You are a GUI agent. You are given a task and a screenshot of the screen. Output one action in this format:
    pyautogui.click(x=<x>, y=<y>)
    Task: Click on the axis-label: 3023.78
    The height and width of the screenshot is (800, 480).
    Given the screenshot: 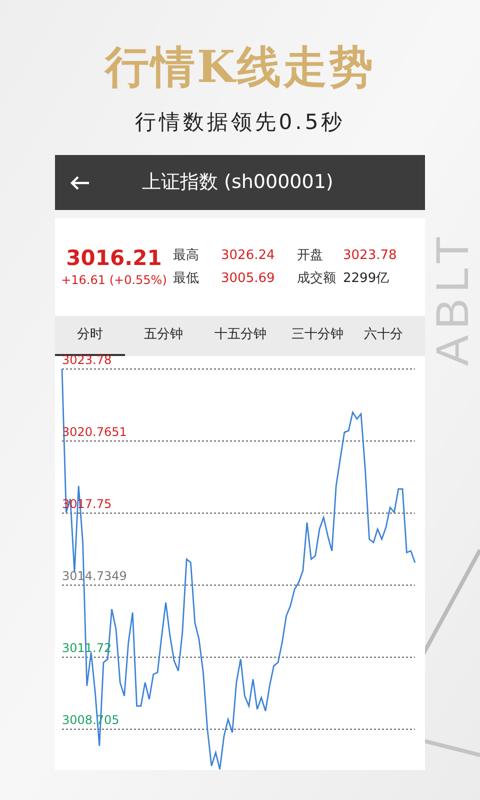 What is the action you would take?
    pyautogui.click(x=87, y=360)
    